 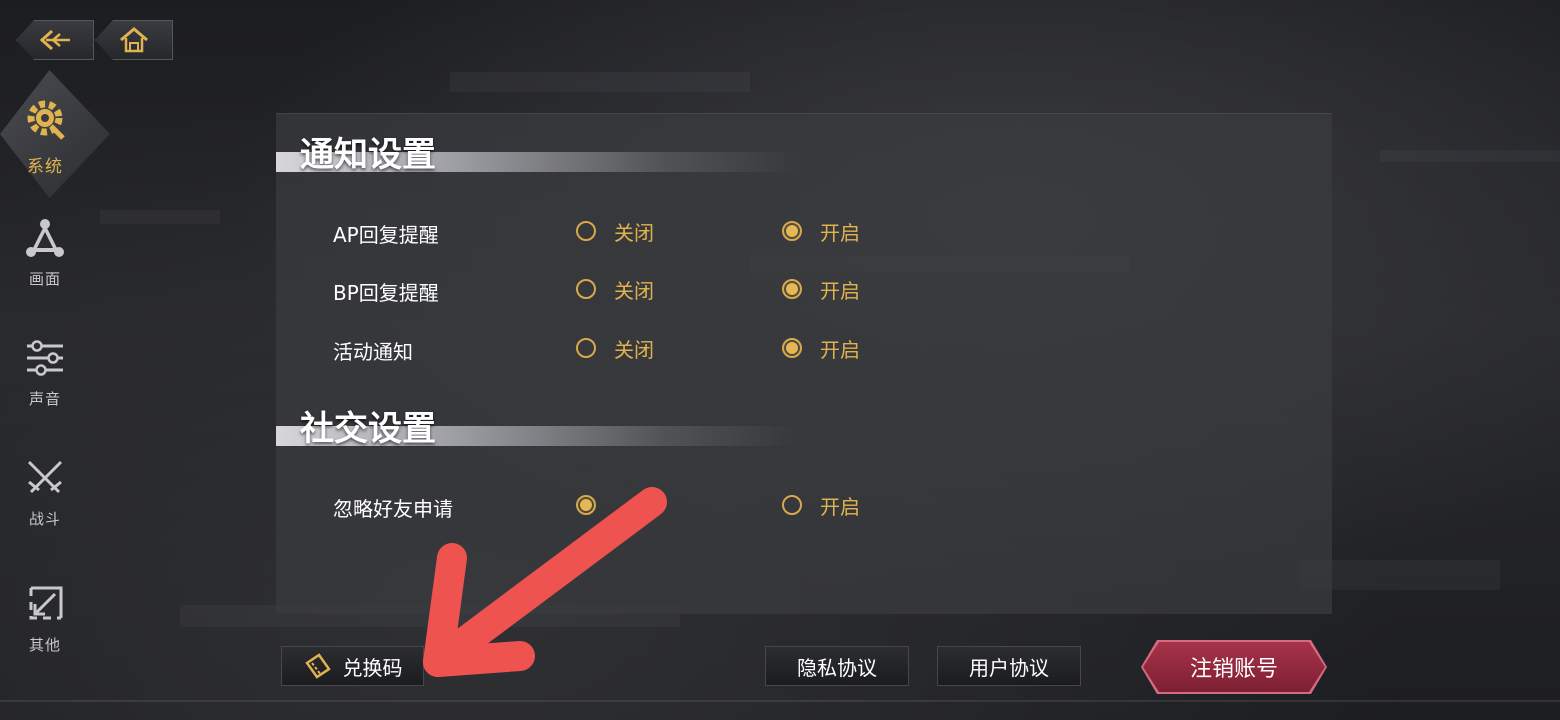 I want to click on setting-label: AP回复提醒, so click(x=386, y=235).